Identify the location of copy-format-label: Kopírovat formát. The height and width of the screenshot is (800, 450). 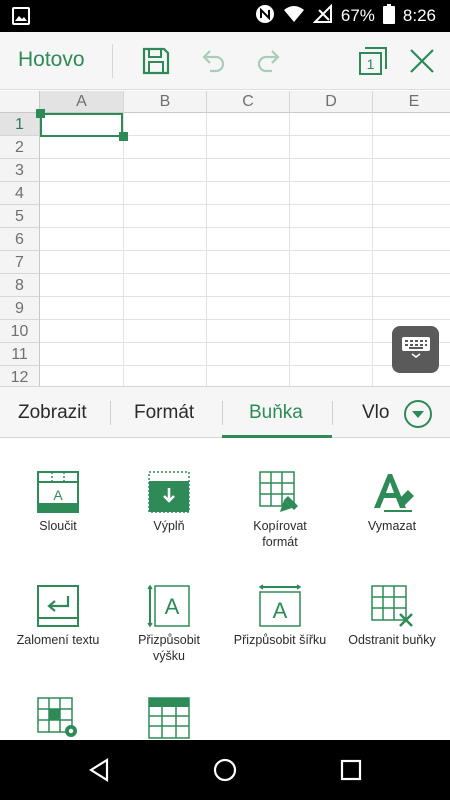
(280, 534).